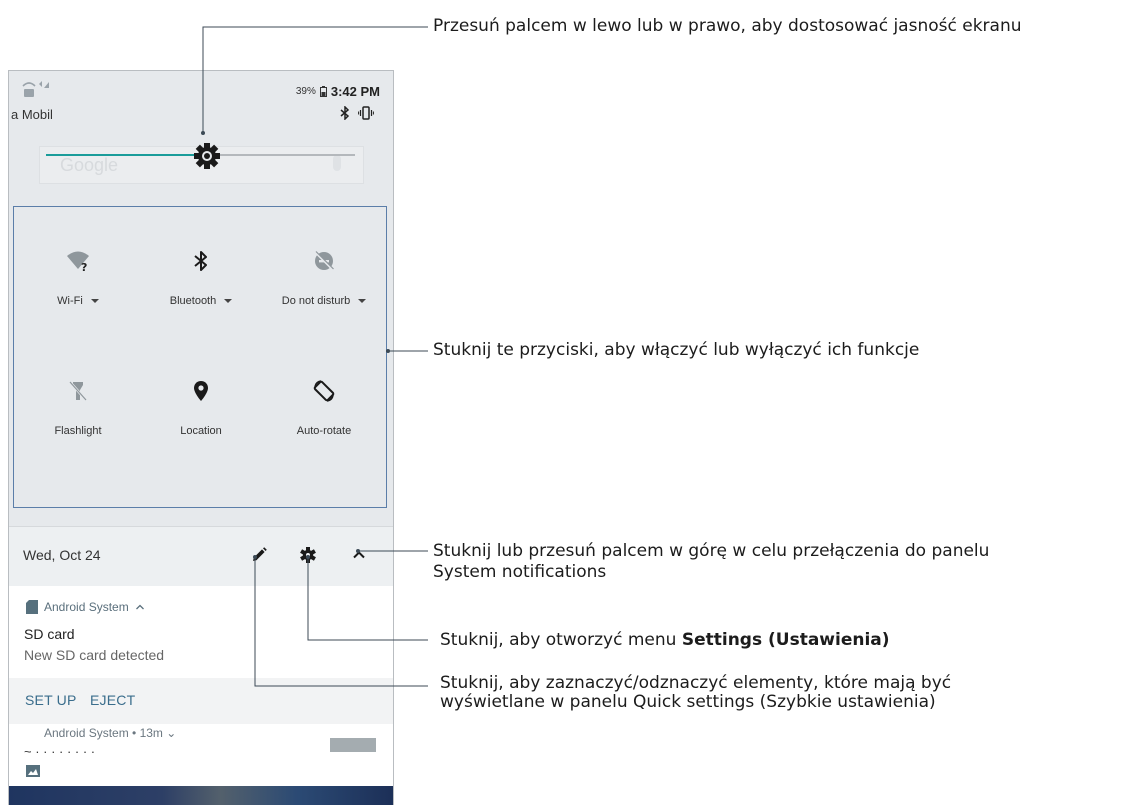 The height and width of the screenshot is (805, 1132). I want to click on tile-do-not-disturb-caret-icon, so click(362, 301).